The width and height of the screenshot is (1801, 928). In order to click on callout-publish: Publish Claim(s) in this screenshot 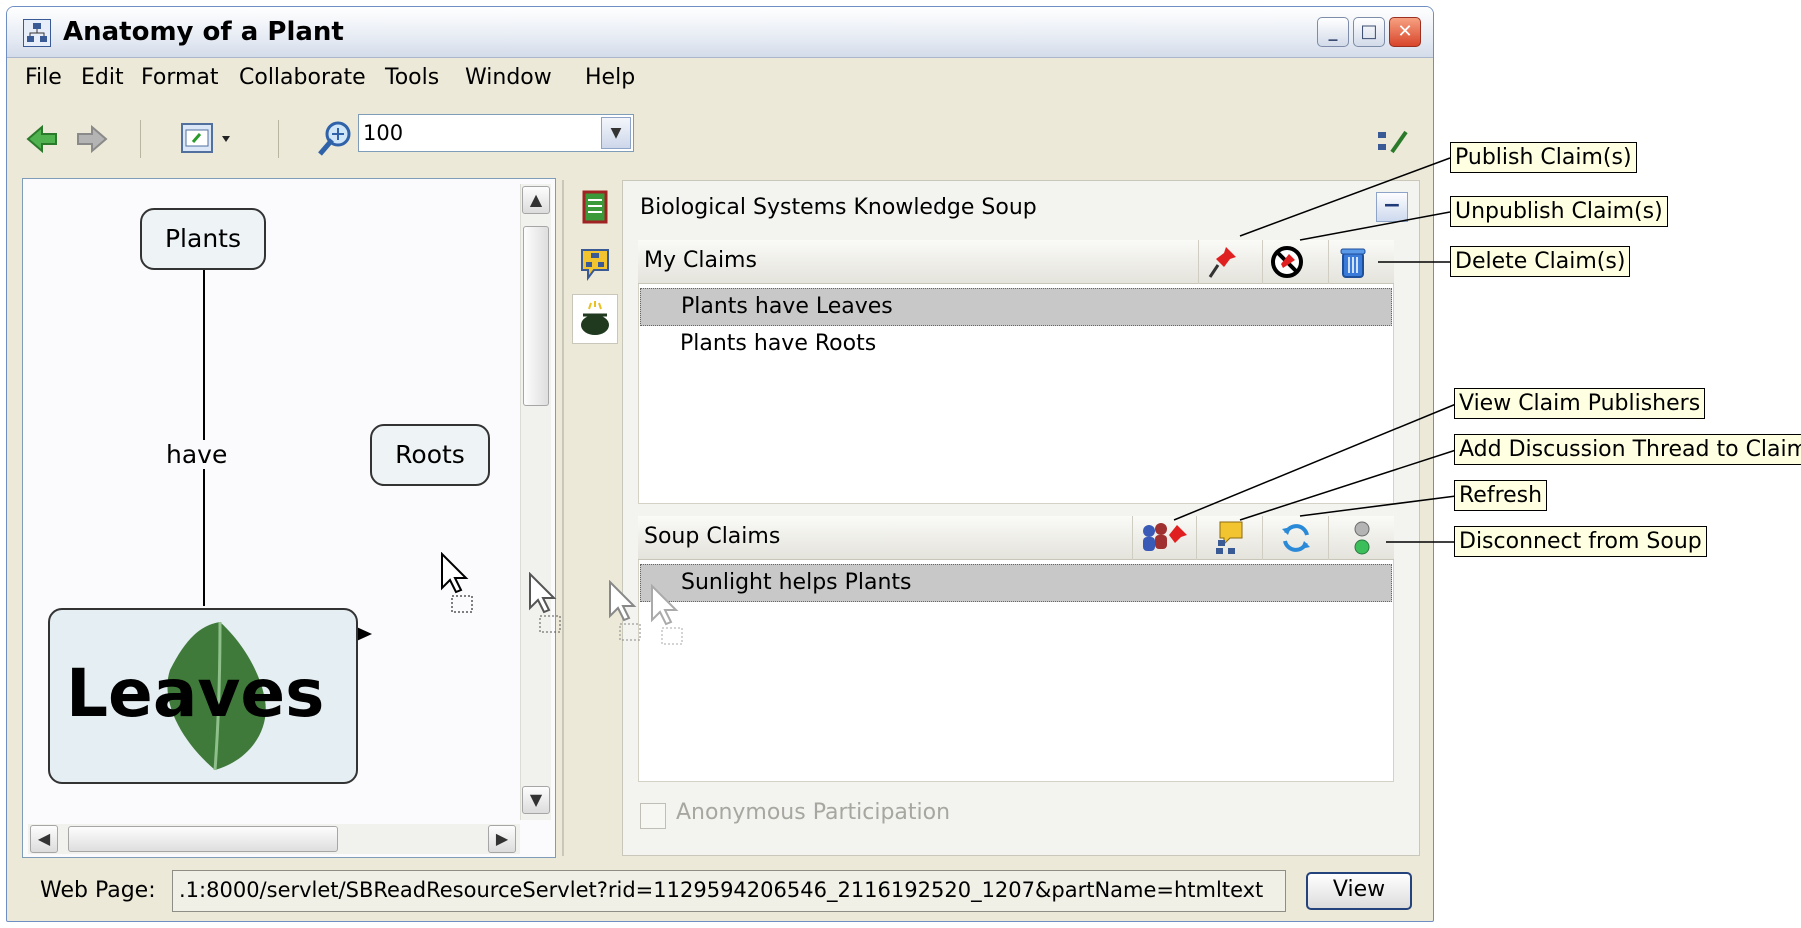, I will do `click(1543, 157)`.